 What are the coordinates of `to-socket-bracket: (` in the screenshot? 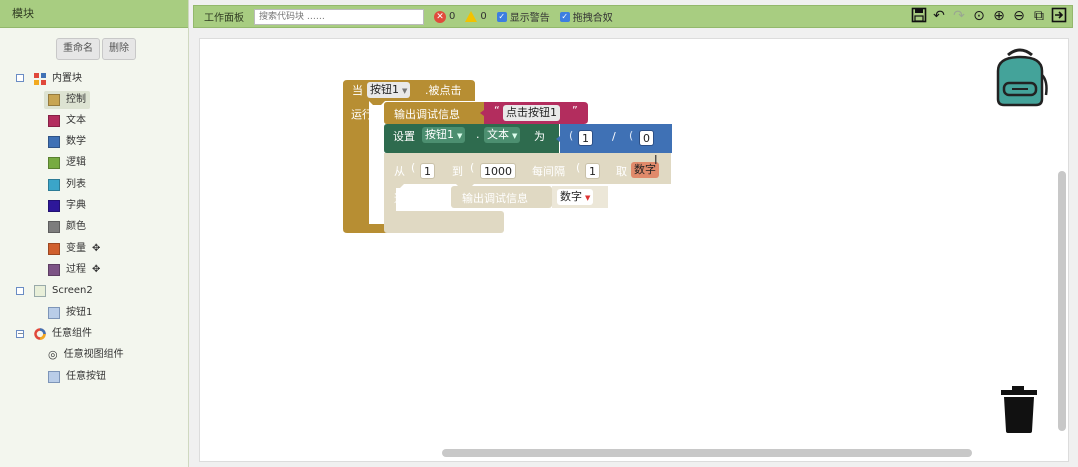 It's located at (472, 167).